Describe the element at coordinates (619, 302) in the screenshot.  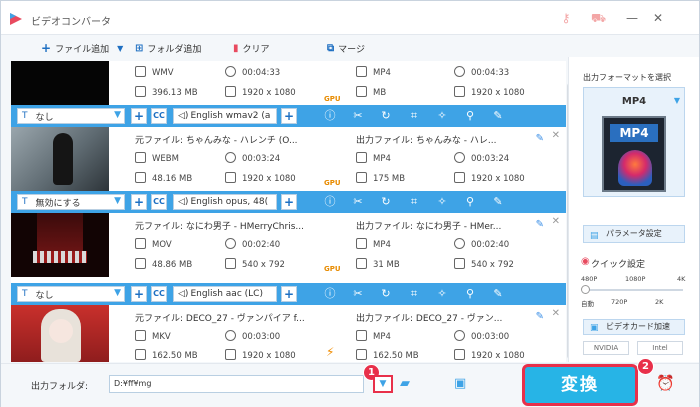
I see `slider-label: 720P` at that location.